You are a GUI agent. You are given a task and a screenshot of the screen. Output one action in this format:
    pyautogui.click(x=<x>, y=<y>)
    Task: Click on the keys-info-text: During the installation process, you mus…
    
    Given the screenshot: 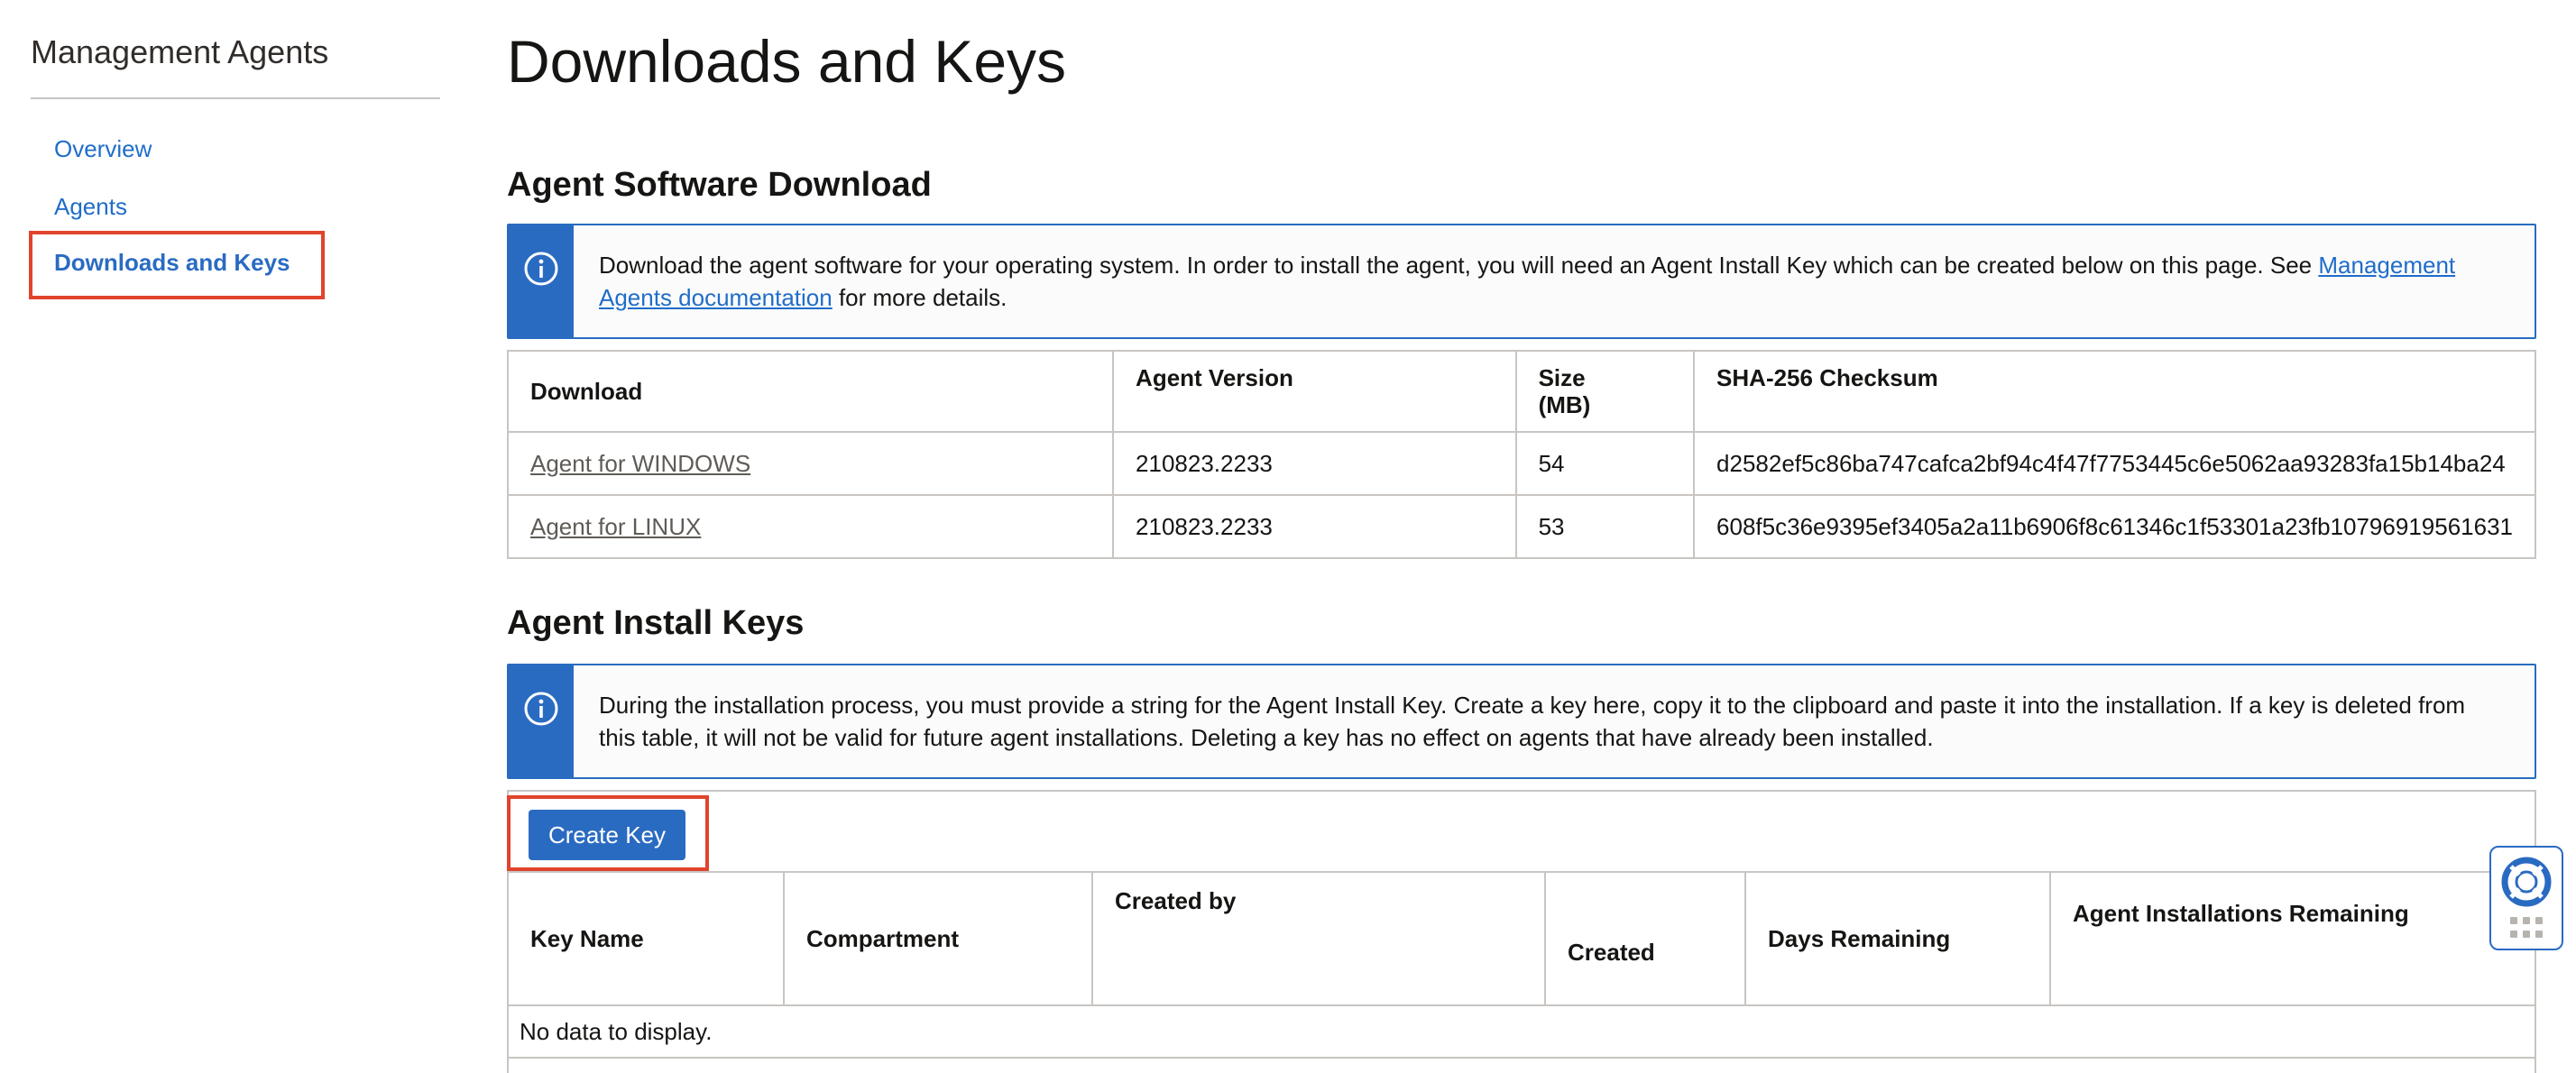 What is the action you would take?
    pyautogui.click(x=1532, y=721)
    